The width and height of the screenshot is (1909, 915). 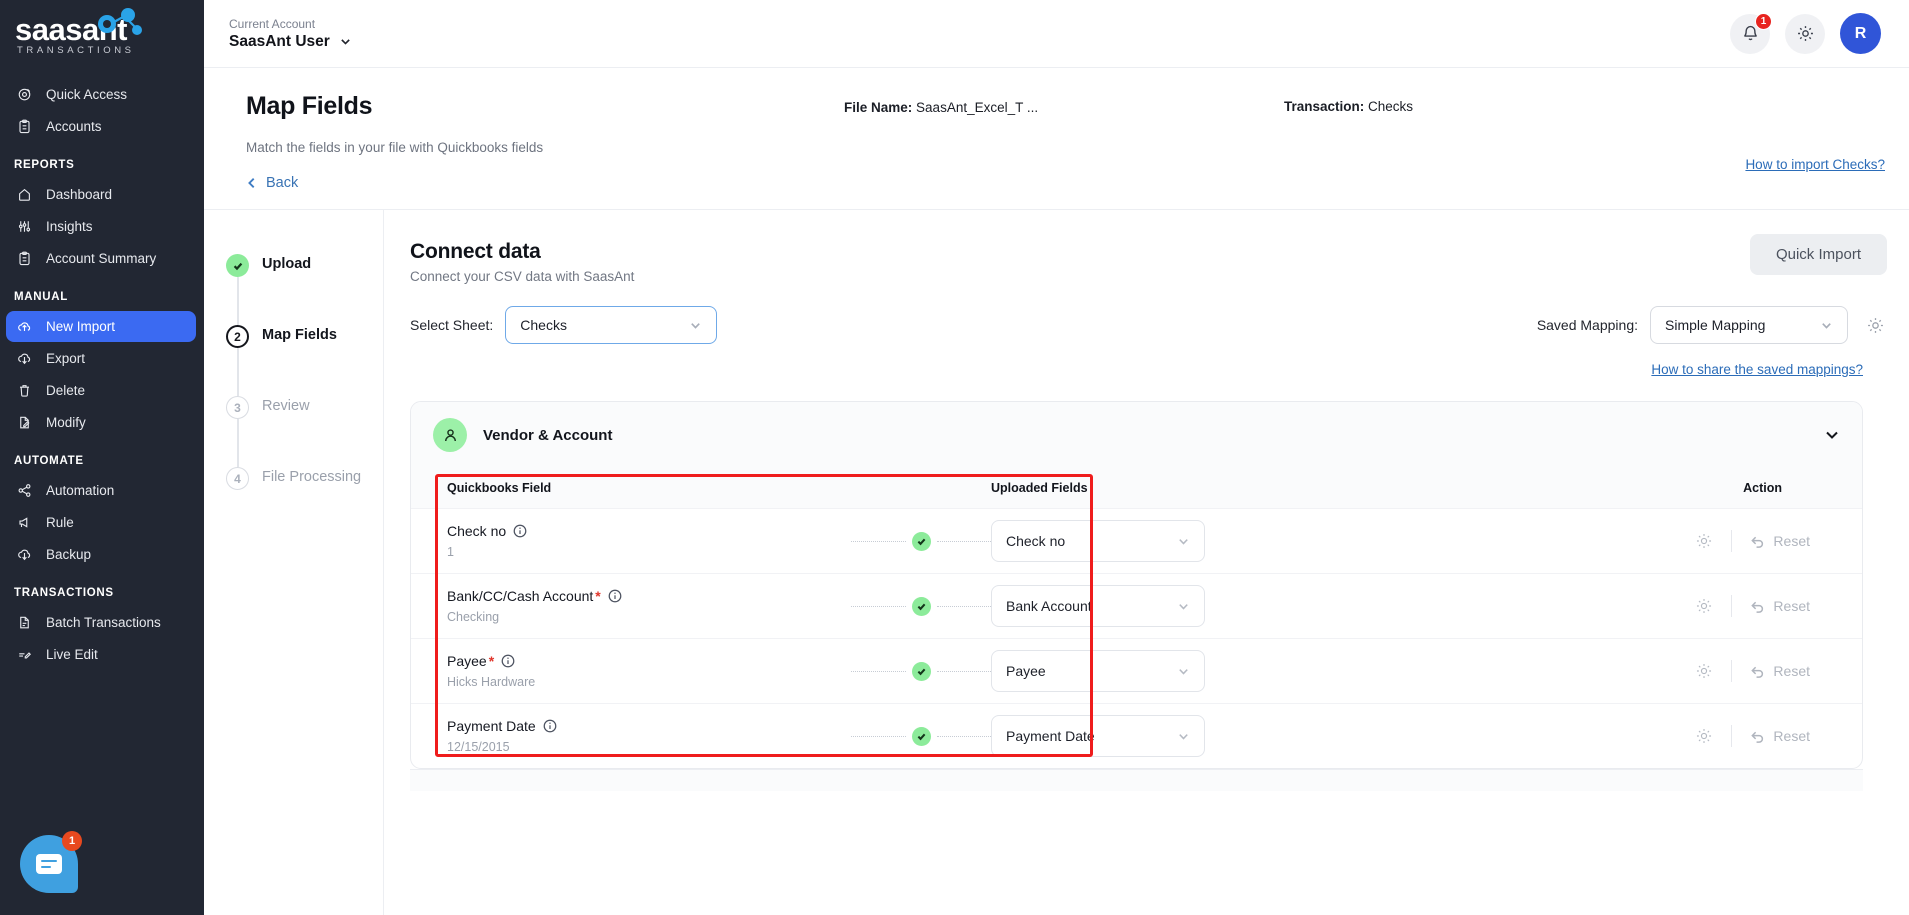 I want to click on section-header-vendor-account: Vendor & Account, so click(x=1136, y=435).